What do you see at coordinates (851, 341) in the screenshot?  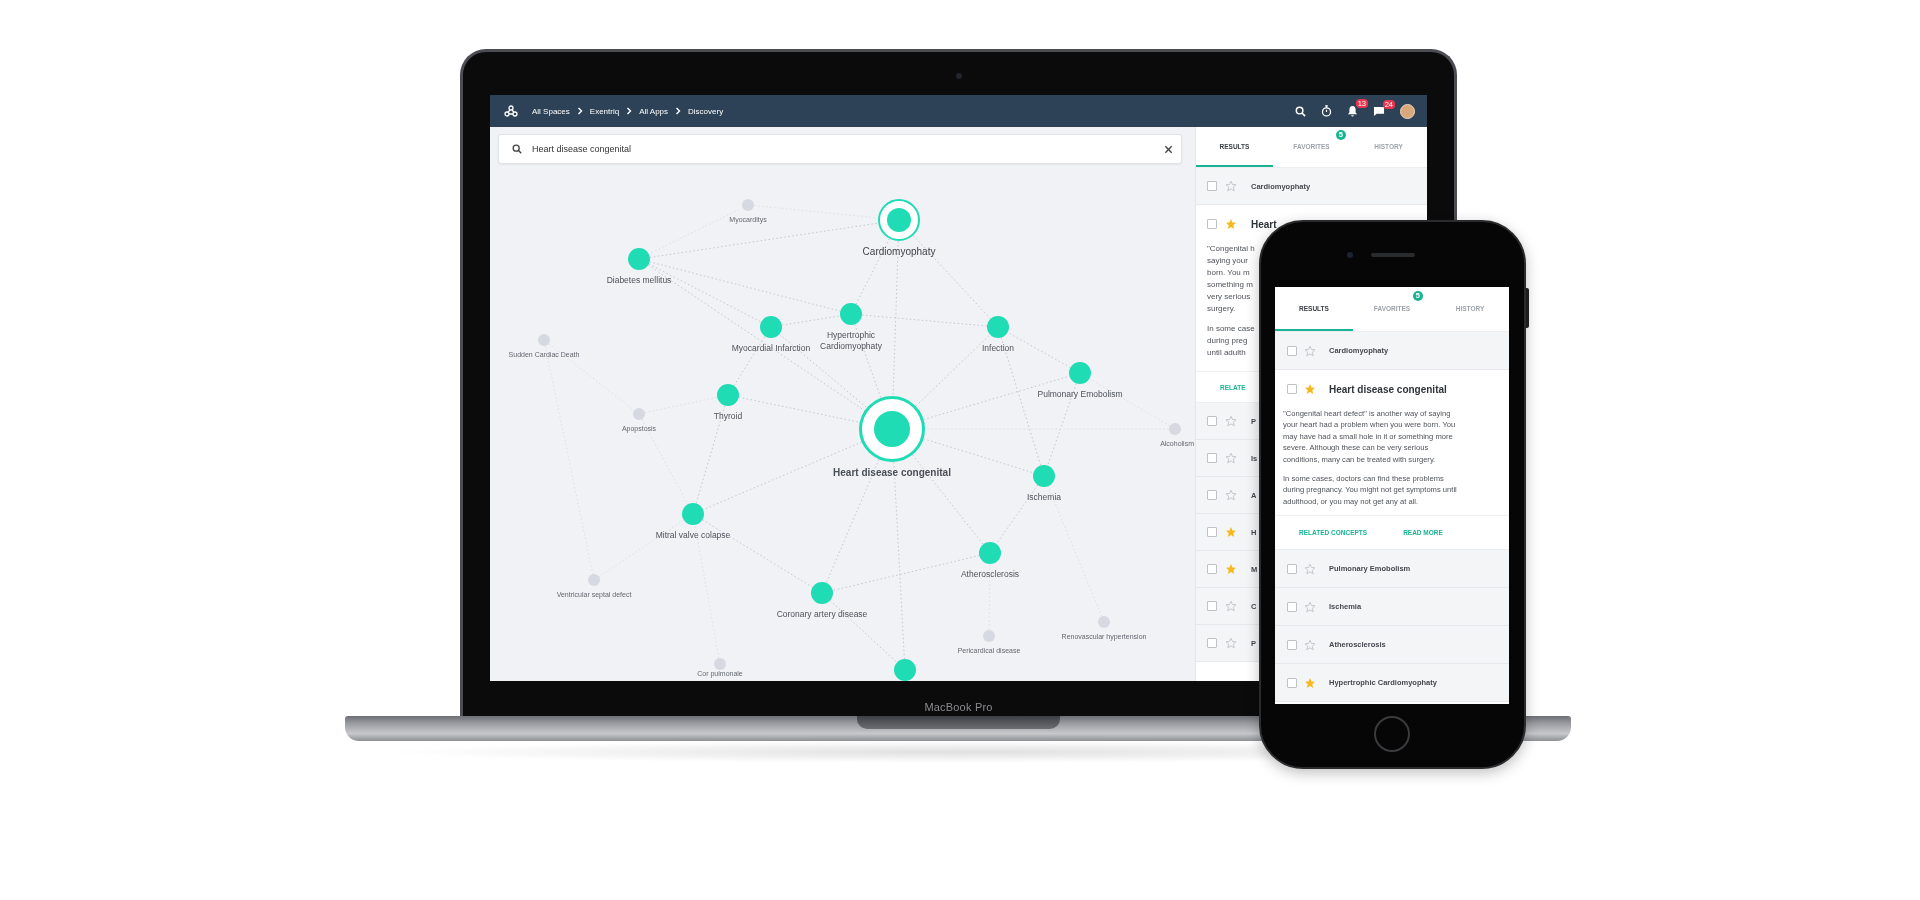 I see `node-label: Hypertrophic Cardiomyophaty` at bounding box center [851, 341].